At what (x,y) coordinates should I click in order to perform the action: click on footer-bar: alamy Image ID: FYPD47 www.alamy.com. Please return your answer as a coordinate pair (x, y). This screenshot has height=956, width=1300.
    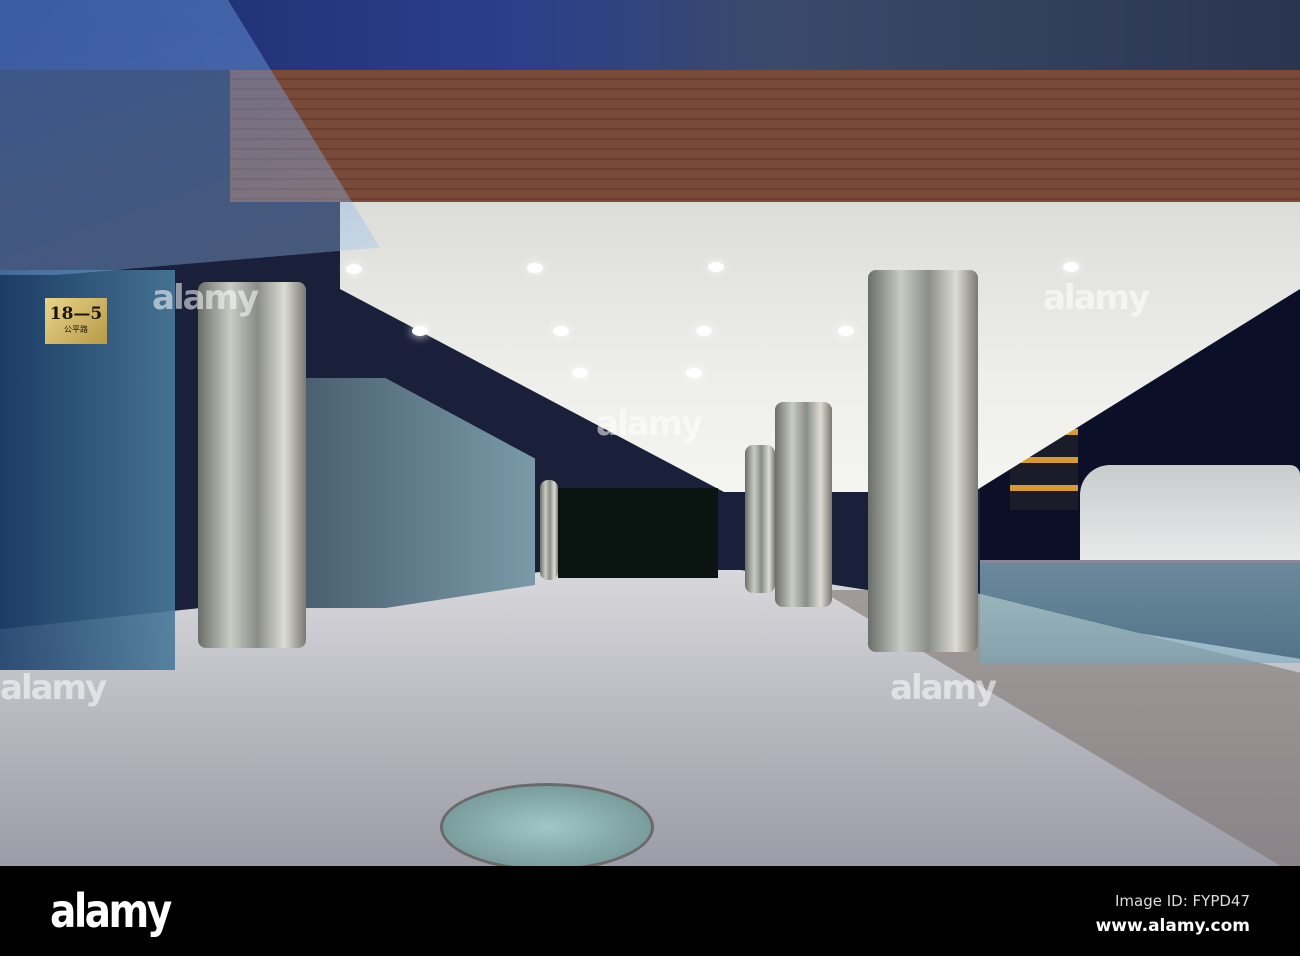
    Looking at the image, I should click on (650, 911).